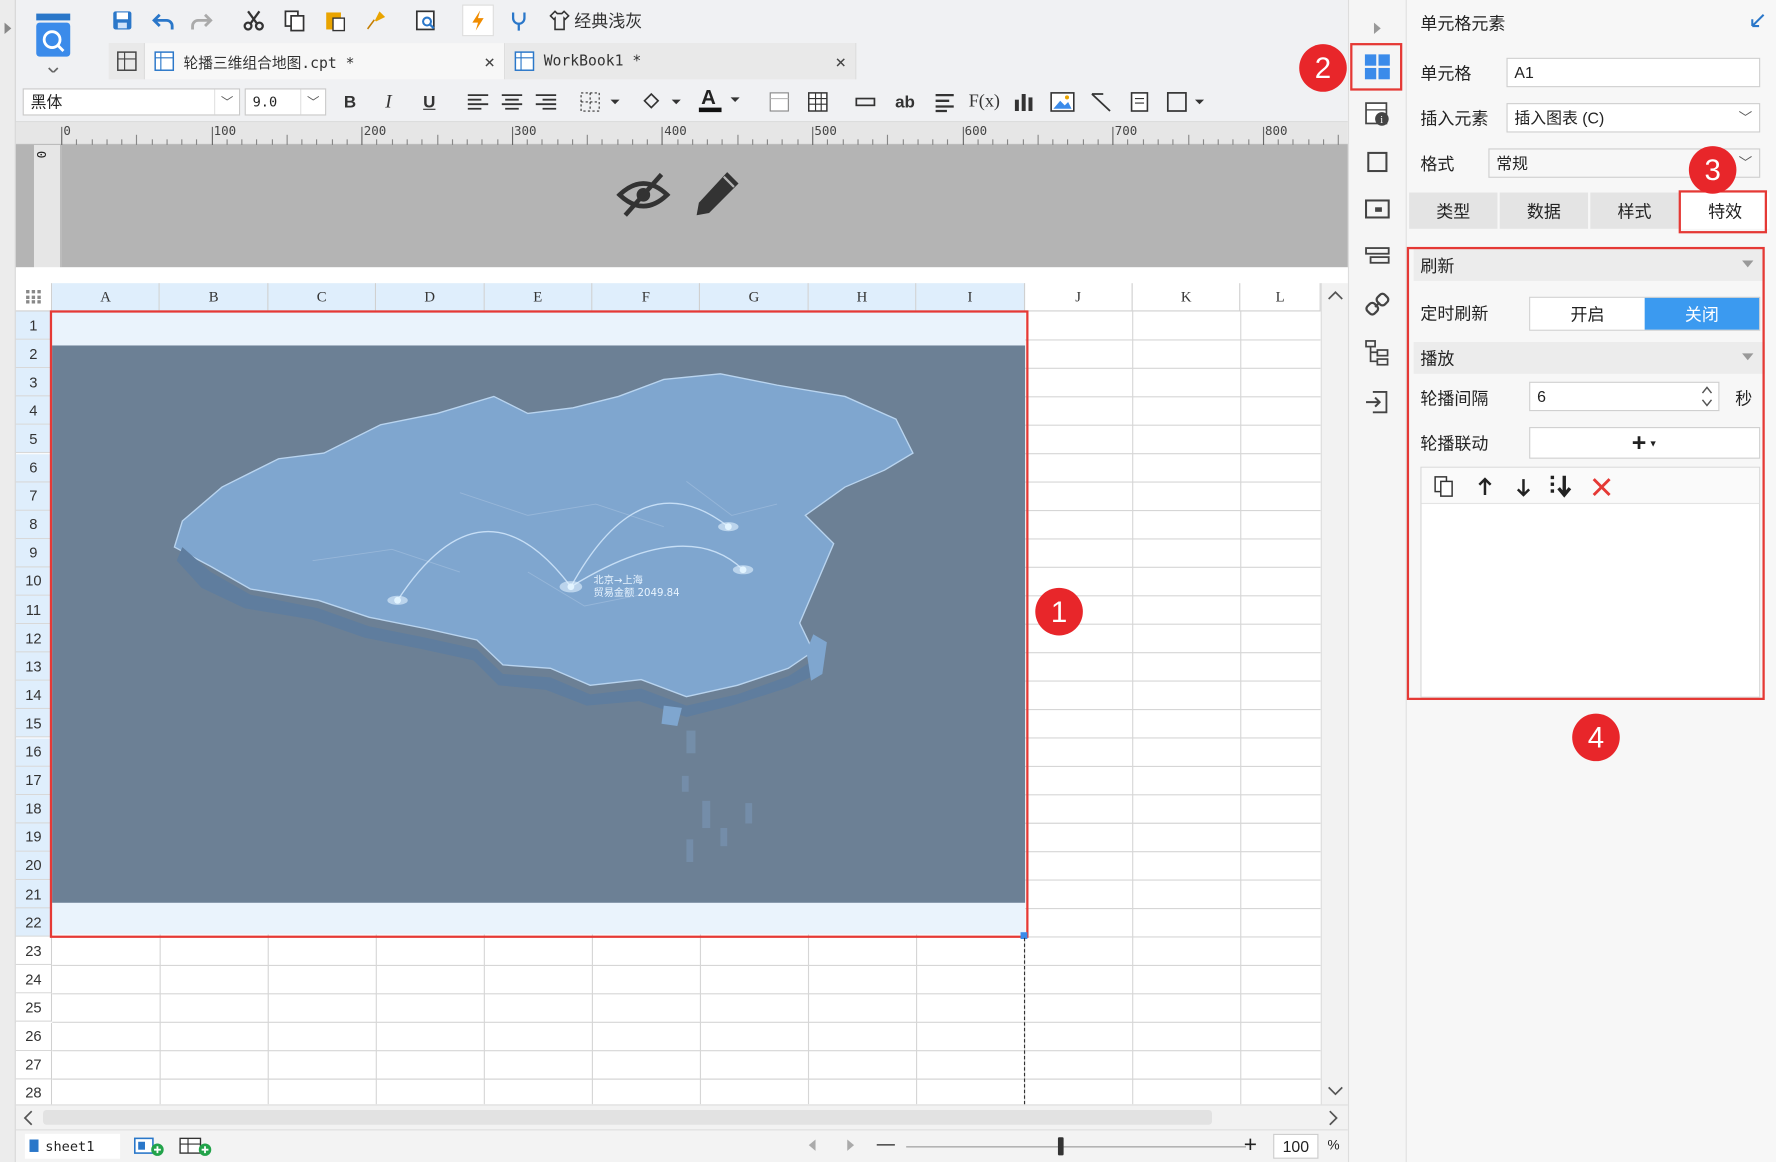 Image resolution: width=1776 pixels, height=1162 pixels. I want to click on row-header-14: 14, so click(34, 695).